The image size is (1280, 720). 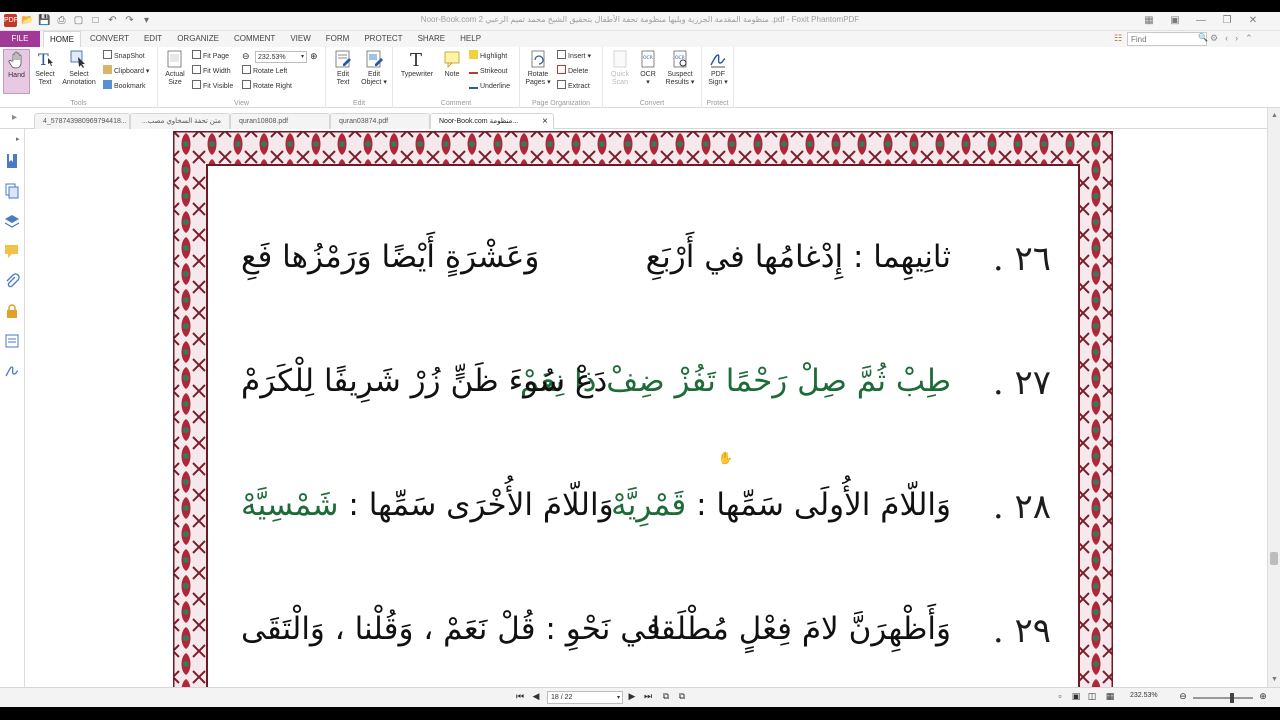 What do you see at coordinates (12, 311) in the screenshot?
I see `security-panel-icon` at bounding box center [12, 311].